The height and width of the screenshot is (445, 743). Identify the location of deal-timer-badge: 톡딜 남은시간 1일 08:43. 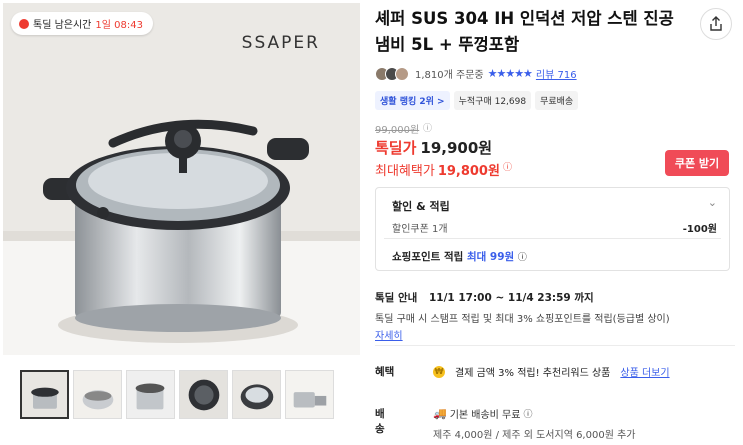
(82, 23).